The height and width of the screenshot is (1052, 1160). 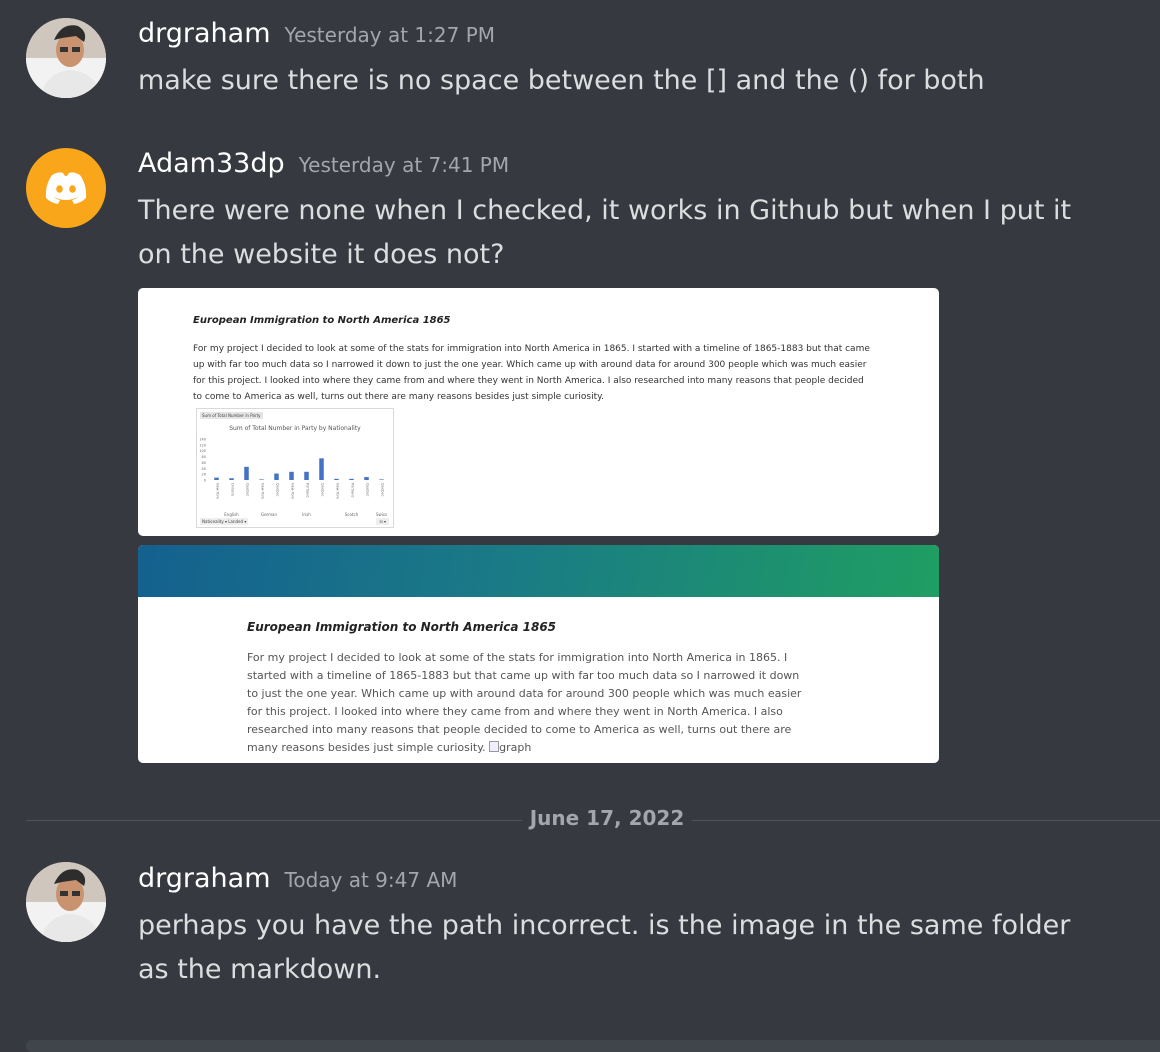 I want to click on chart-filter-nationality: Nationality ▾ Landed ▾, so click(x=224, y=521).